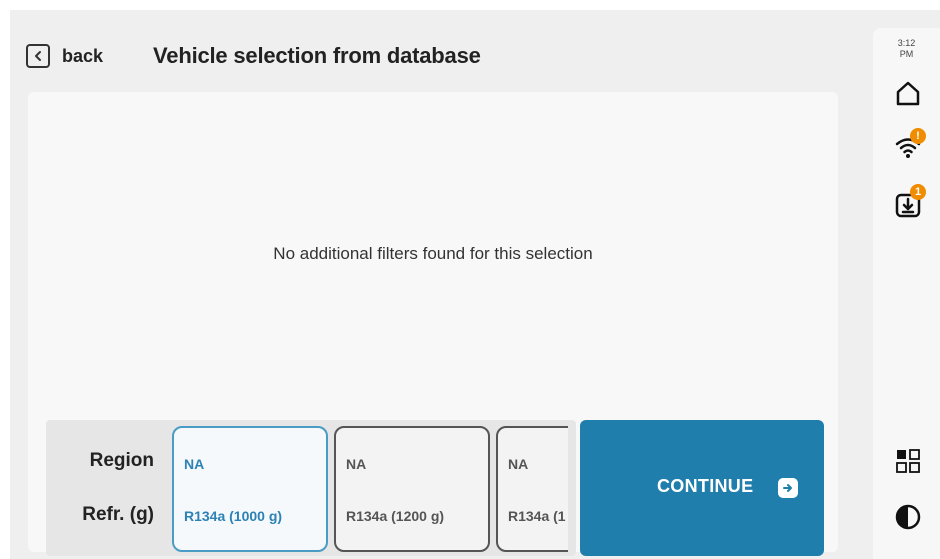  I want to click on contrast-icon, so click(908, 517).